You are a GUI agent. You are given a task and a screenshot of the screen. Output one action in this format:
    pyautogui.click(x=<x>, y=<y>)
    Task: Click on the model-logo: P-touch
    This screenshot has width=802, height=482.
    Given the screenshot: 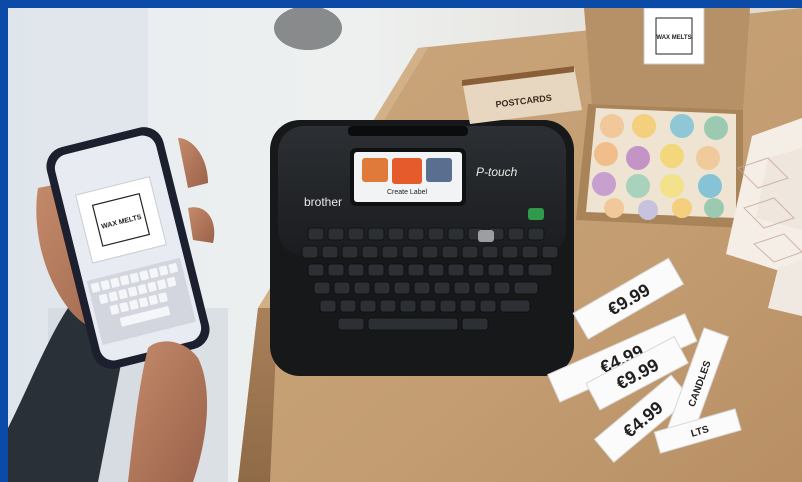 What is the action you would take?
    pyautogui.click(x=497, y=172)
    